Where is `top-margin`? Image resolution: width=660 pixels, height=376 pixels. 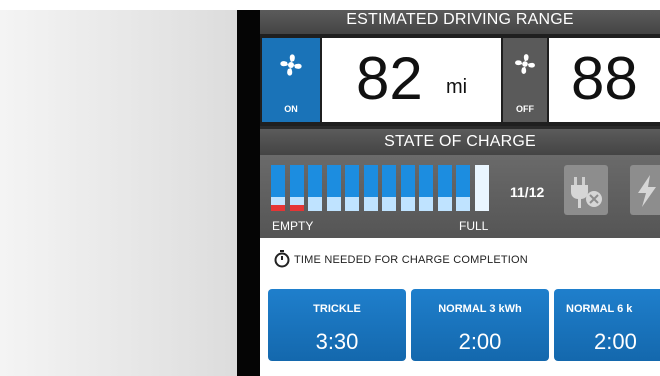
top-margin is located at coordinates (330, 5).